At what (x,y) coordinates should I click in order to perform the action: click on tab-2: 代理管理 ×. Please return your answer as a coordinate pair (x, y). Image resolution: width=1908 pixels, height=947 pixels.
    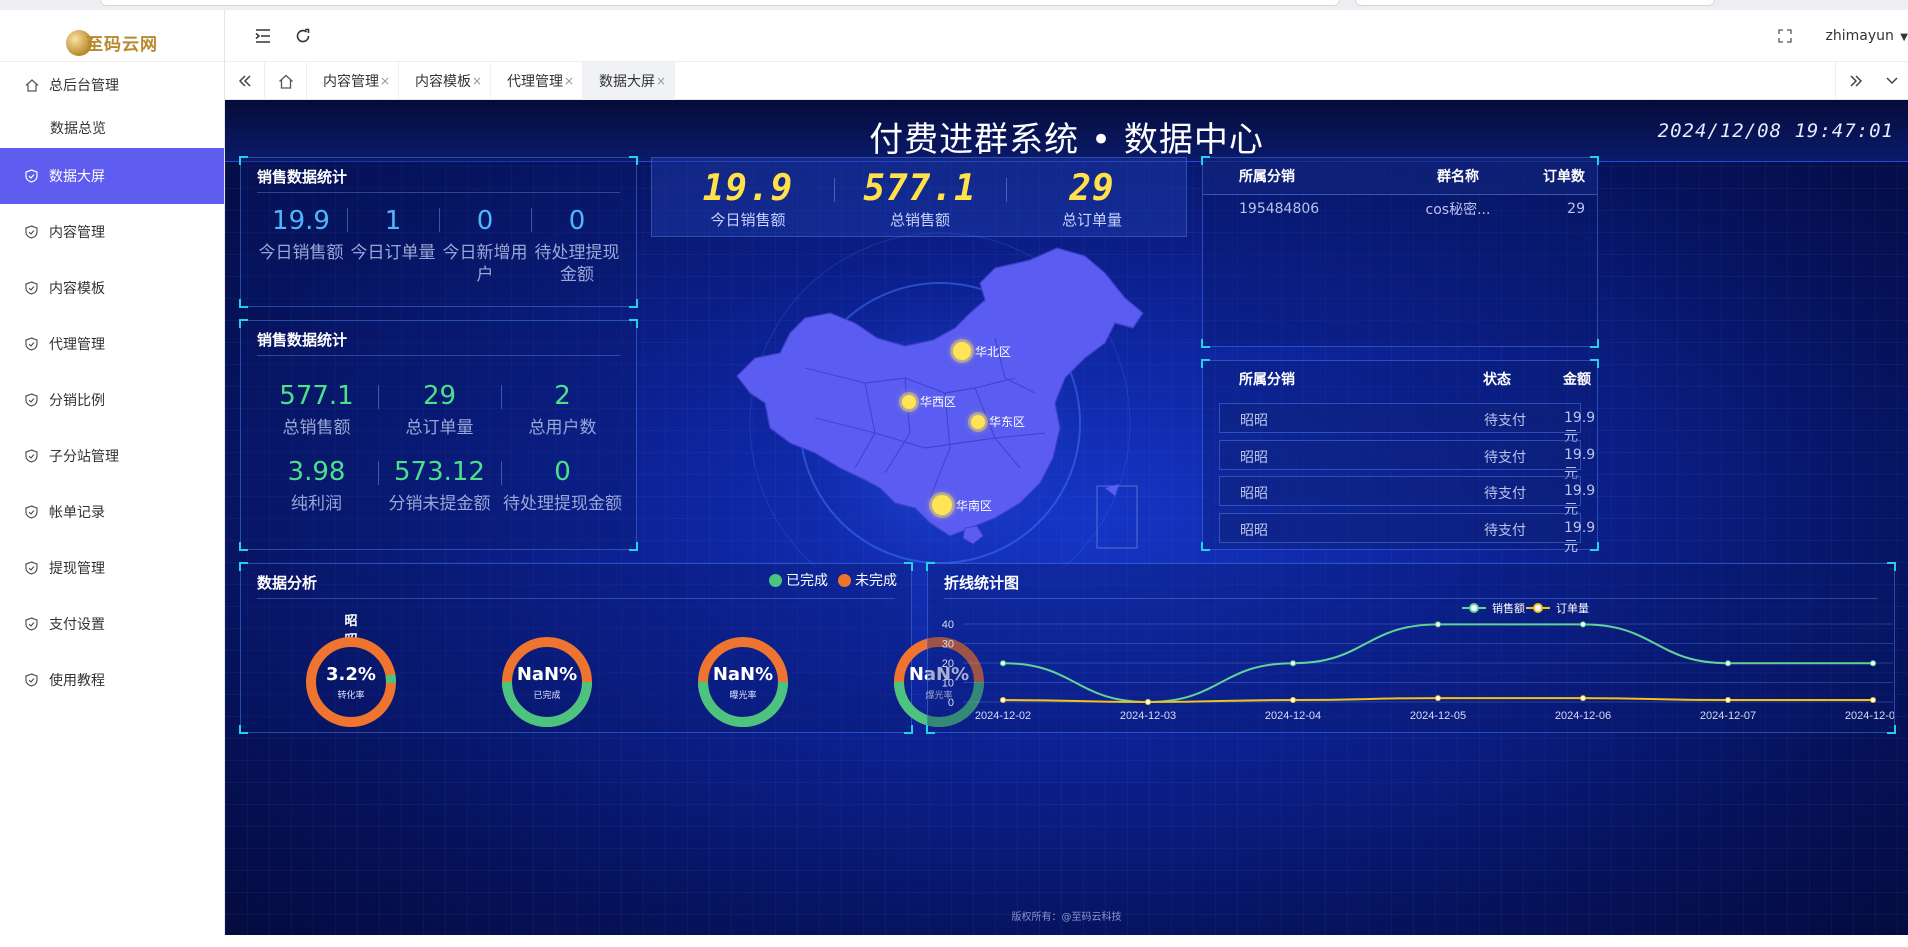
    Looking at the image, I should click on (537, 81).